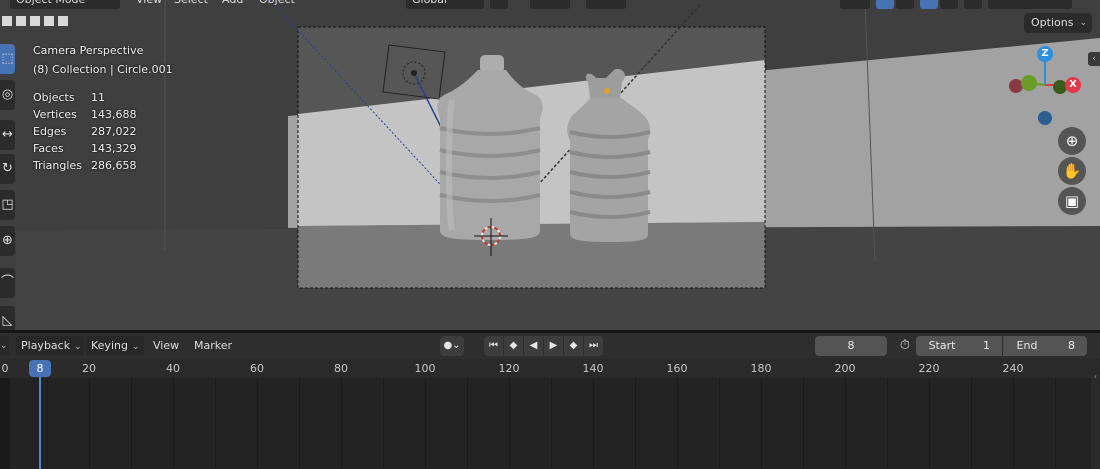 This screenshot has height=469, width=1100. I want to click on select-mode-subtract-icon, so click(35, 21).